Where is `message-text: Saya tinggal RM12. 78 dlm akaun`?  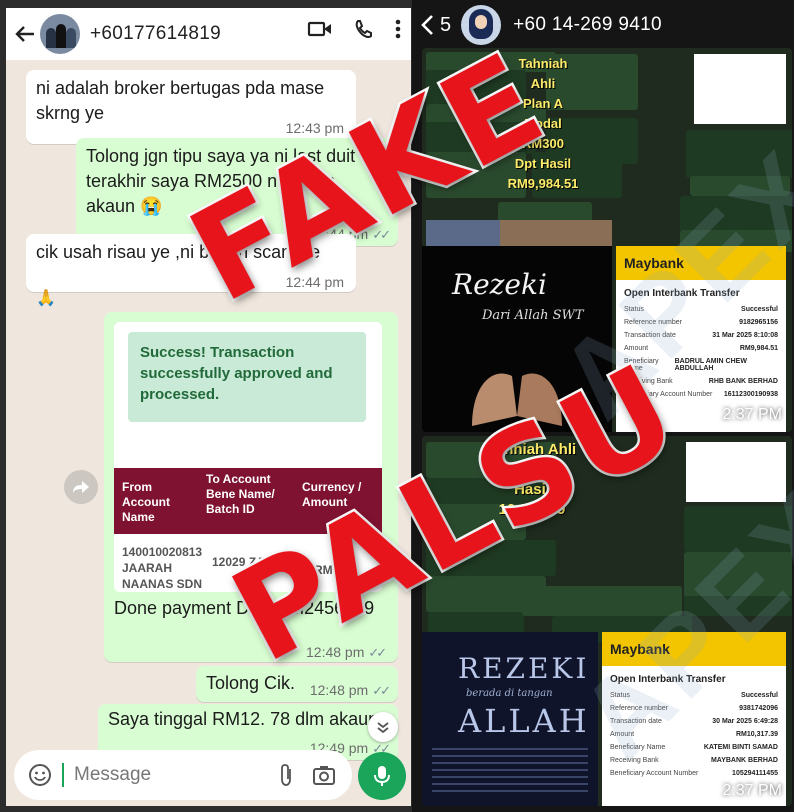 message-text: Saya tinggal RM12. 78 dlm akaun is located at coordinates (243, 719).